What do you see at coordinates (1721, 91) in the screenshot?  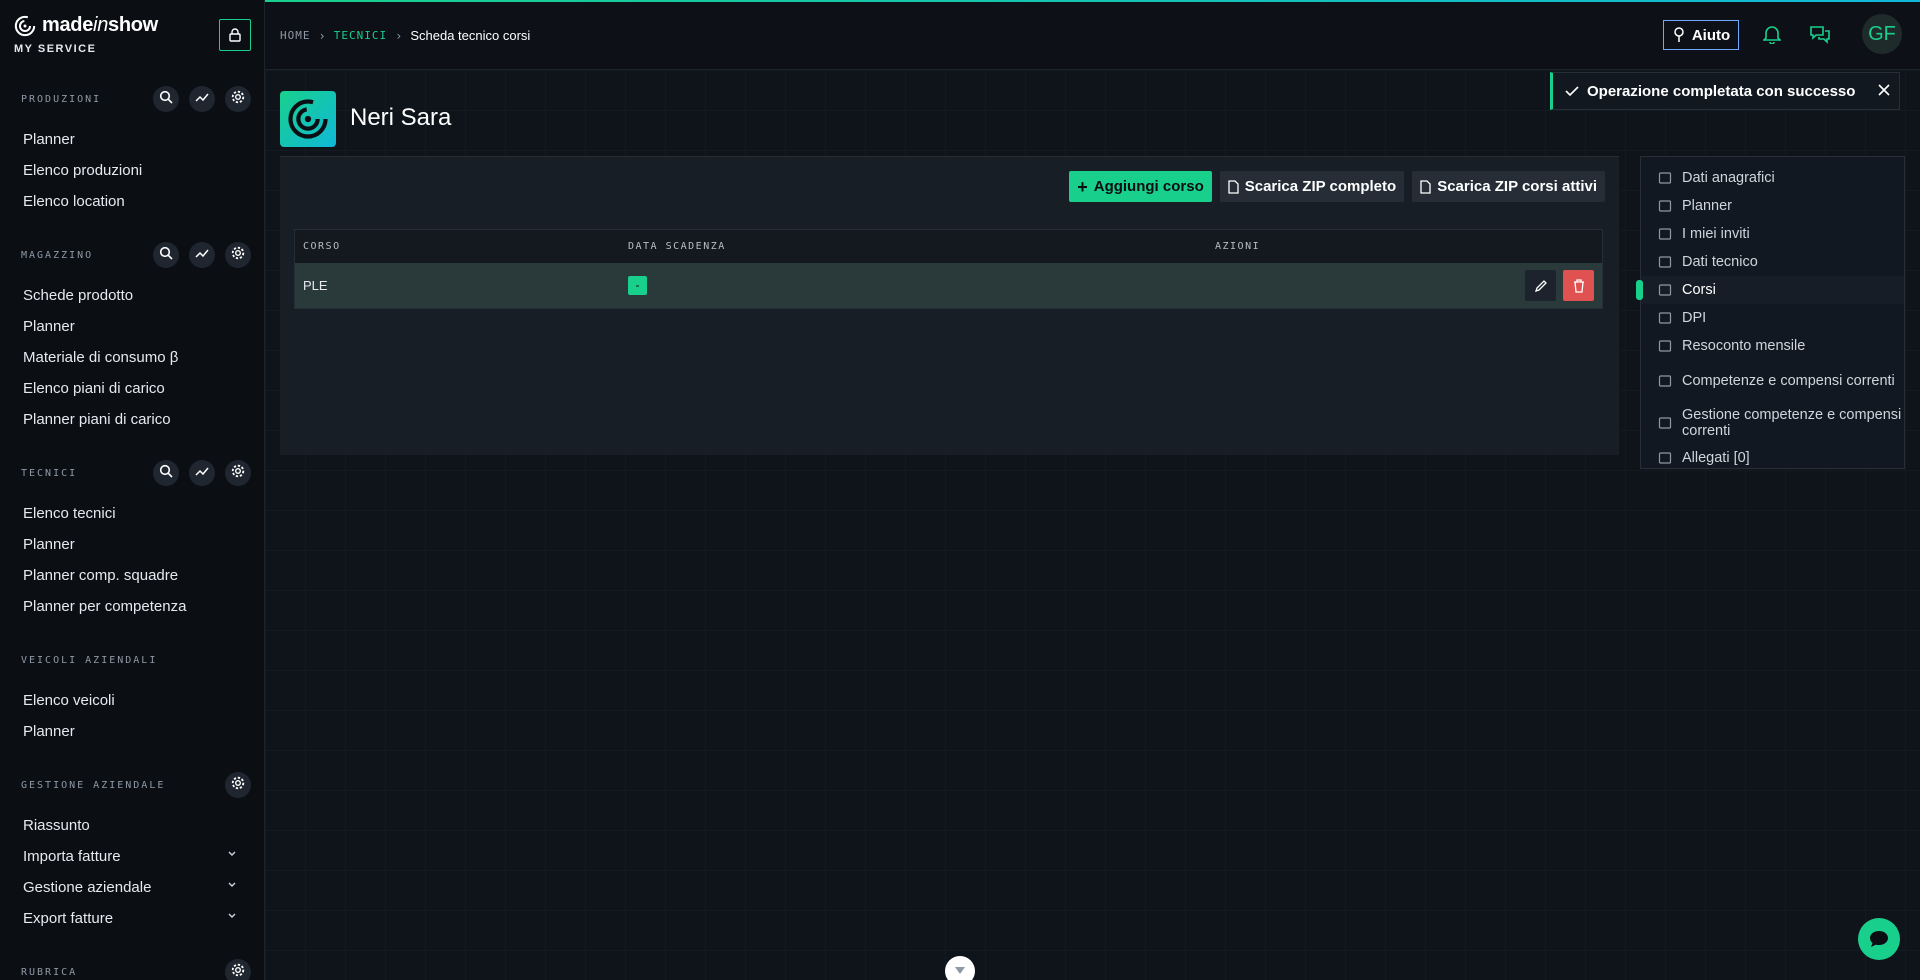 I see `toast-message: Operazione completata con successo` at bounding box center [1721, 91].